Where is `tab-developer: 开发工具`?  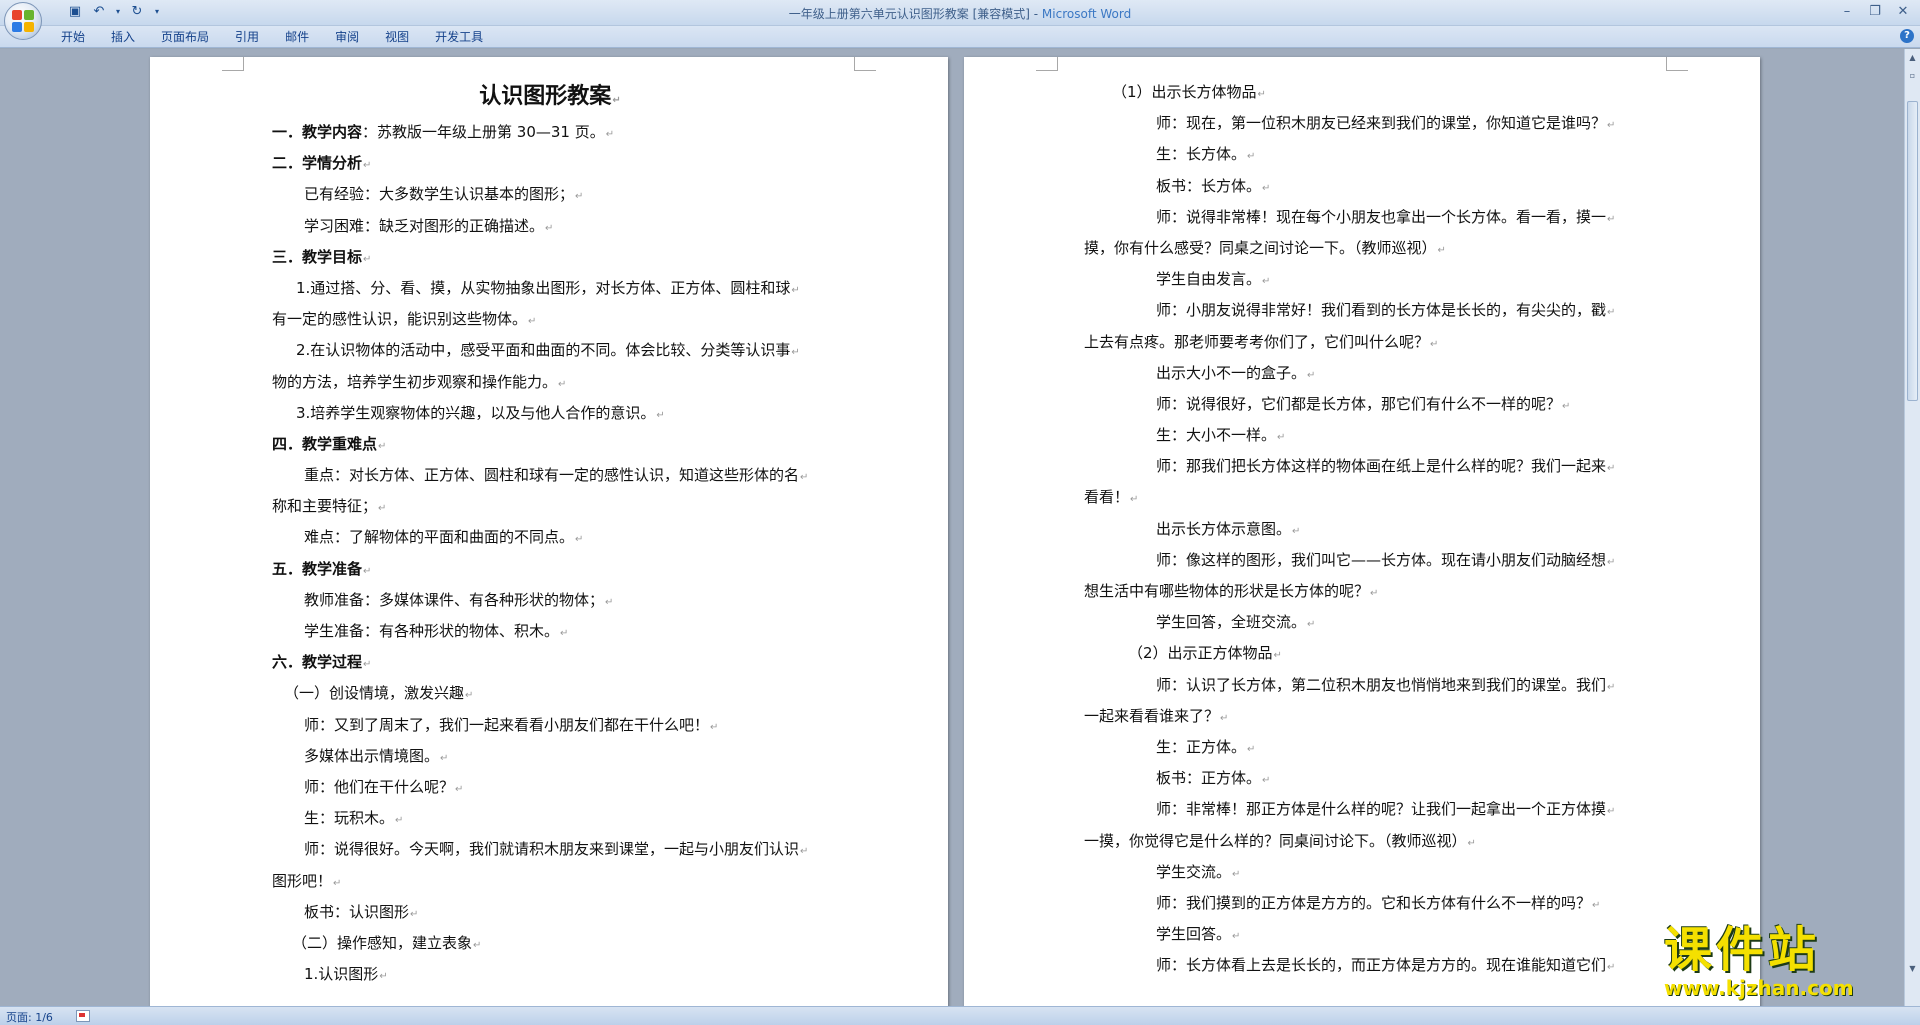
tab-developer: 开发工具 is located at coordinates (459, 37).